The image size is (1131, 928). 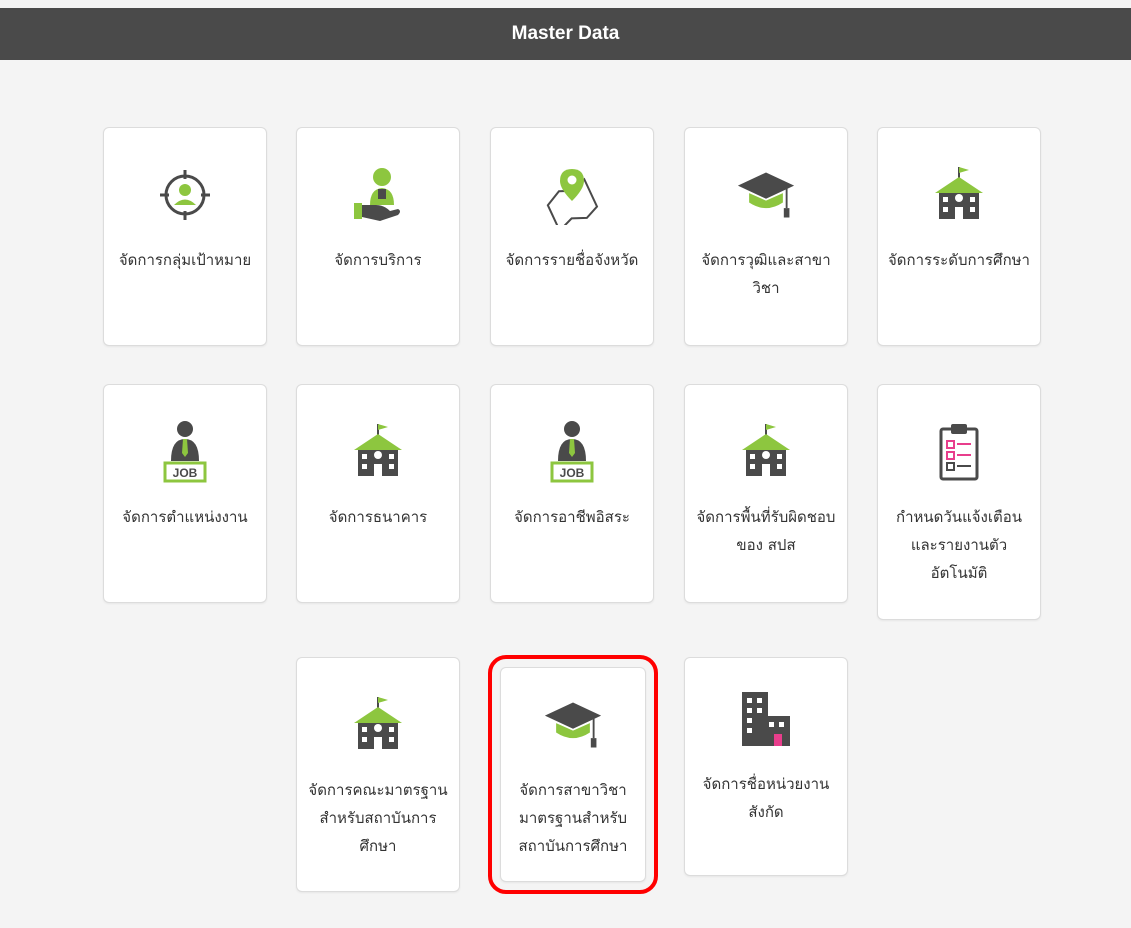 What do you see at coordinates (766, 766) in the screenshot?
I see `tile-affiliated-units: จัดการชื่อหน่วยงานสังกัด` at bounding box center [766, 766].